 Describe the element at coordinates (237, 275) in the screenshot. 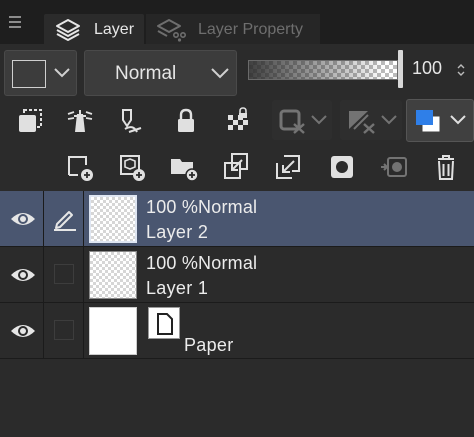

I see `layer-row: 100 %Normal Layer 1` at that location.